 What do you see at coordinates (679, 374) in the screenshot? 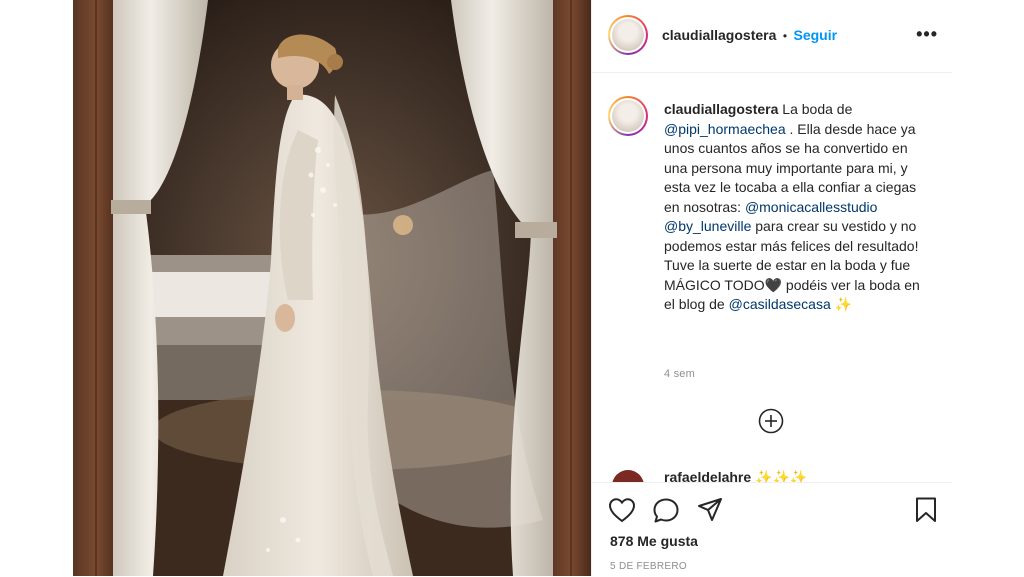
I see `caption-time-ago: 4 sem` at bounding box center [679, 374].